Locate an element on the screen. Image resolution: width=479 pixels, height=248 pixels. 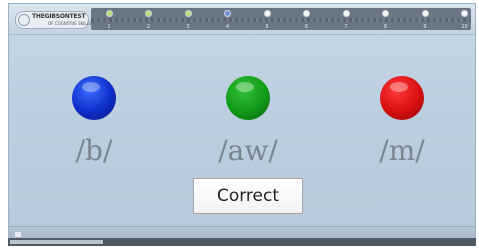
progress-step-9: 9 is located at coordinates (425, 20).